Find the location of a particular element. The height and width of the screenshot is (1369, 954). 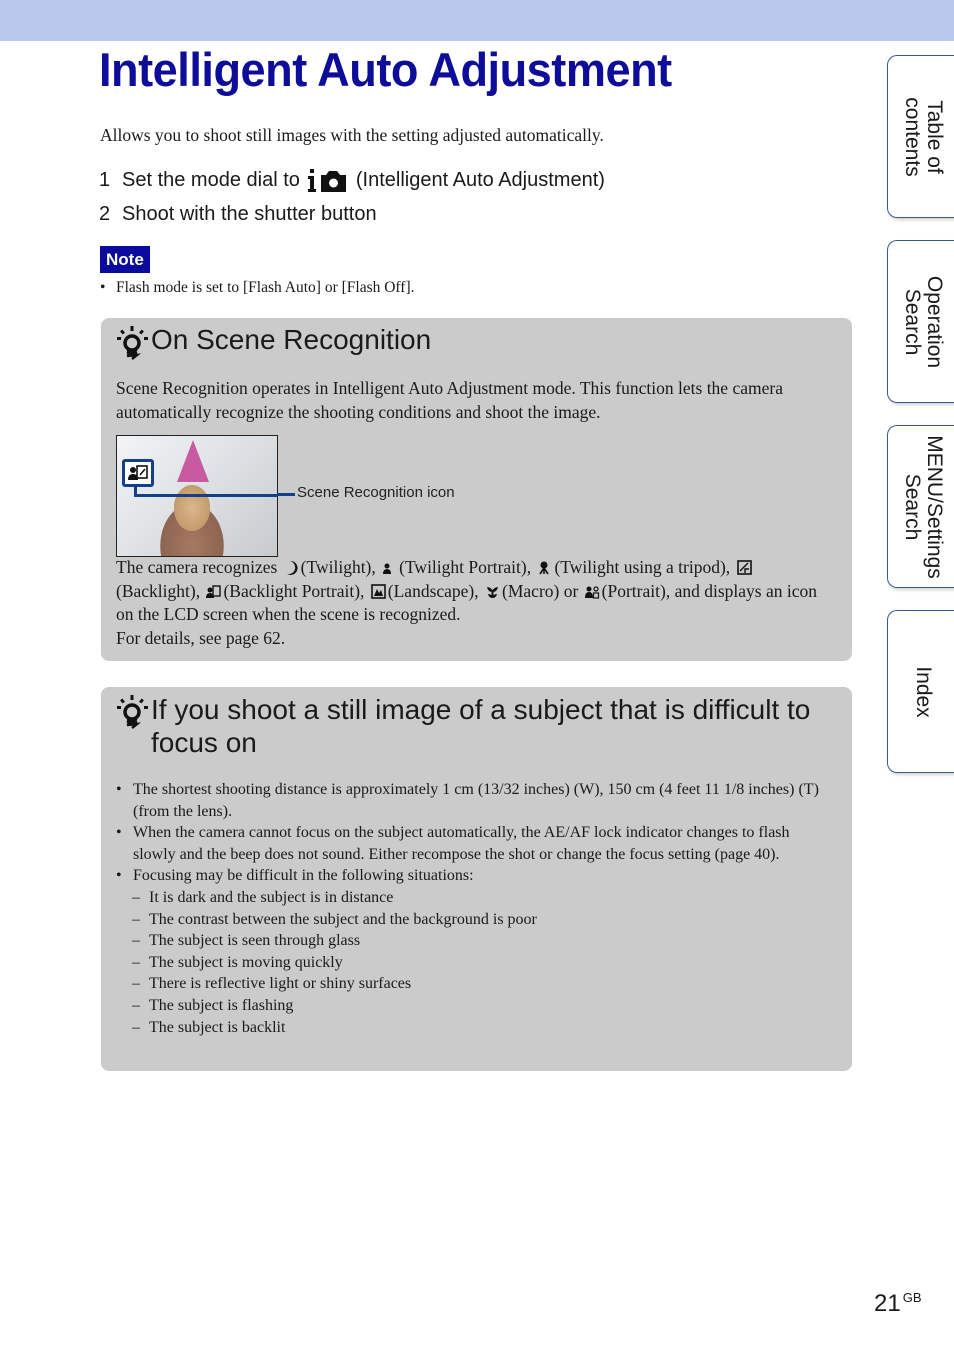

scene-label: (Macro) is located at coordinates (531, 590).